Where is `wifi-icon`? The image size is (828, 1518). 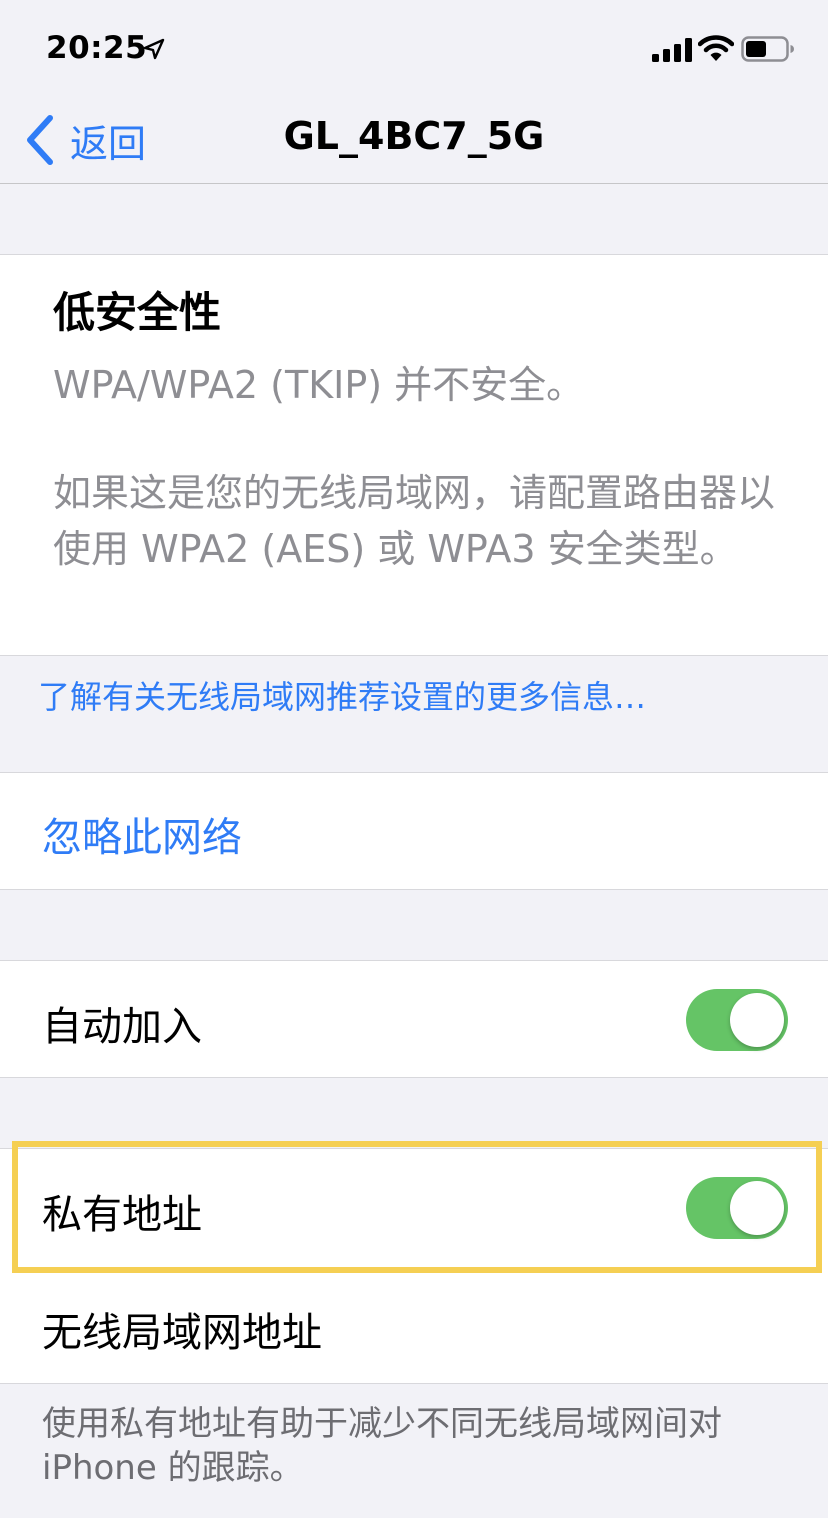 wifi-icon is located at coordinates (716, 48).